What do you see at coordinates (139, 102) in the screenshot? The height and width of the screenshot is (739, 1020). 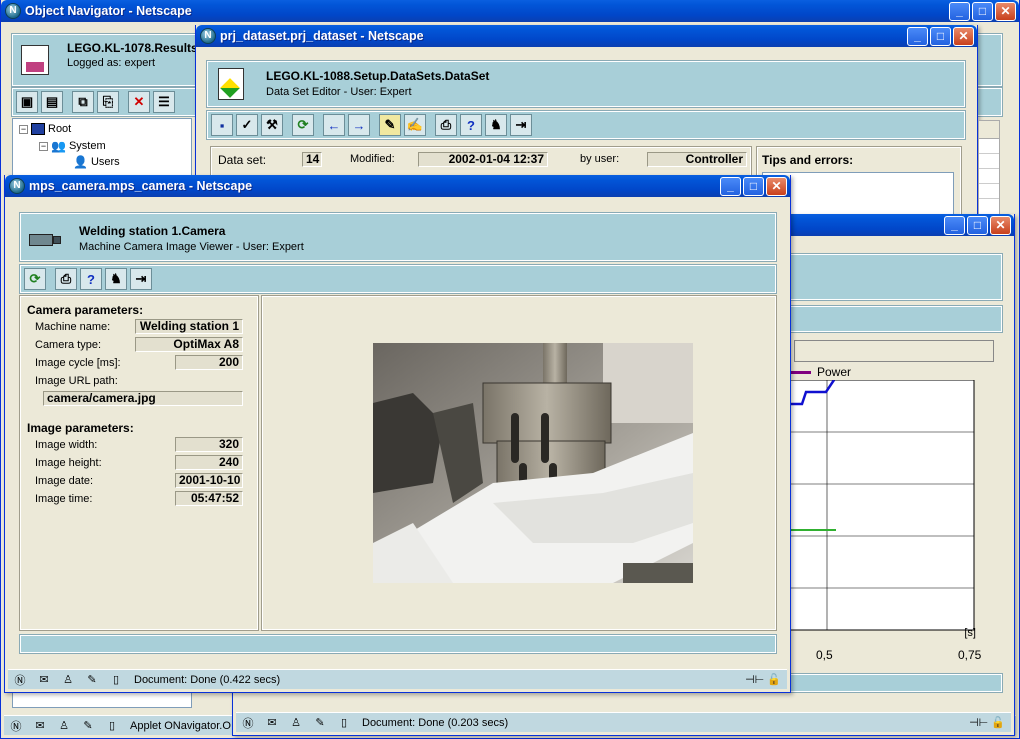 I see `delete-icon: ✕` at bounding box center [139, 102].